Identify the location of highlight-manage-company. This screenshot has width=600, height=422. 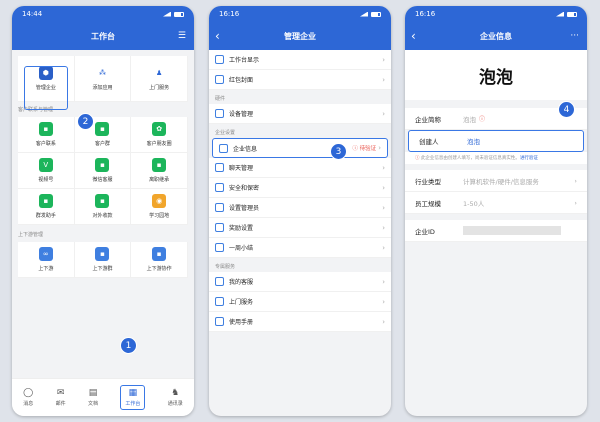
(46, 88).